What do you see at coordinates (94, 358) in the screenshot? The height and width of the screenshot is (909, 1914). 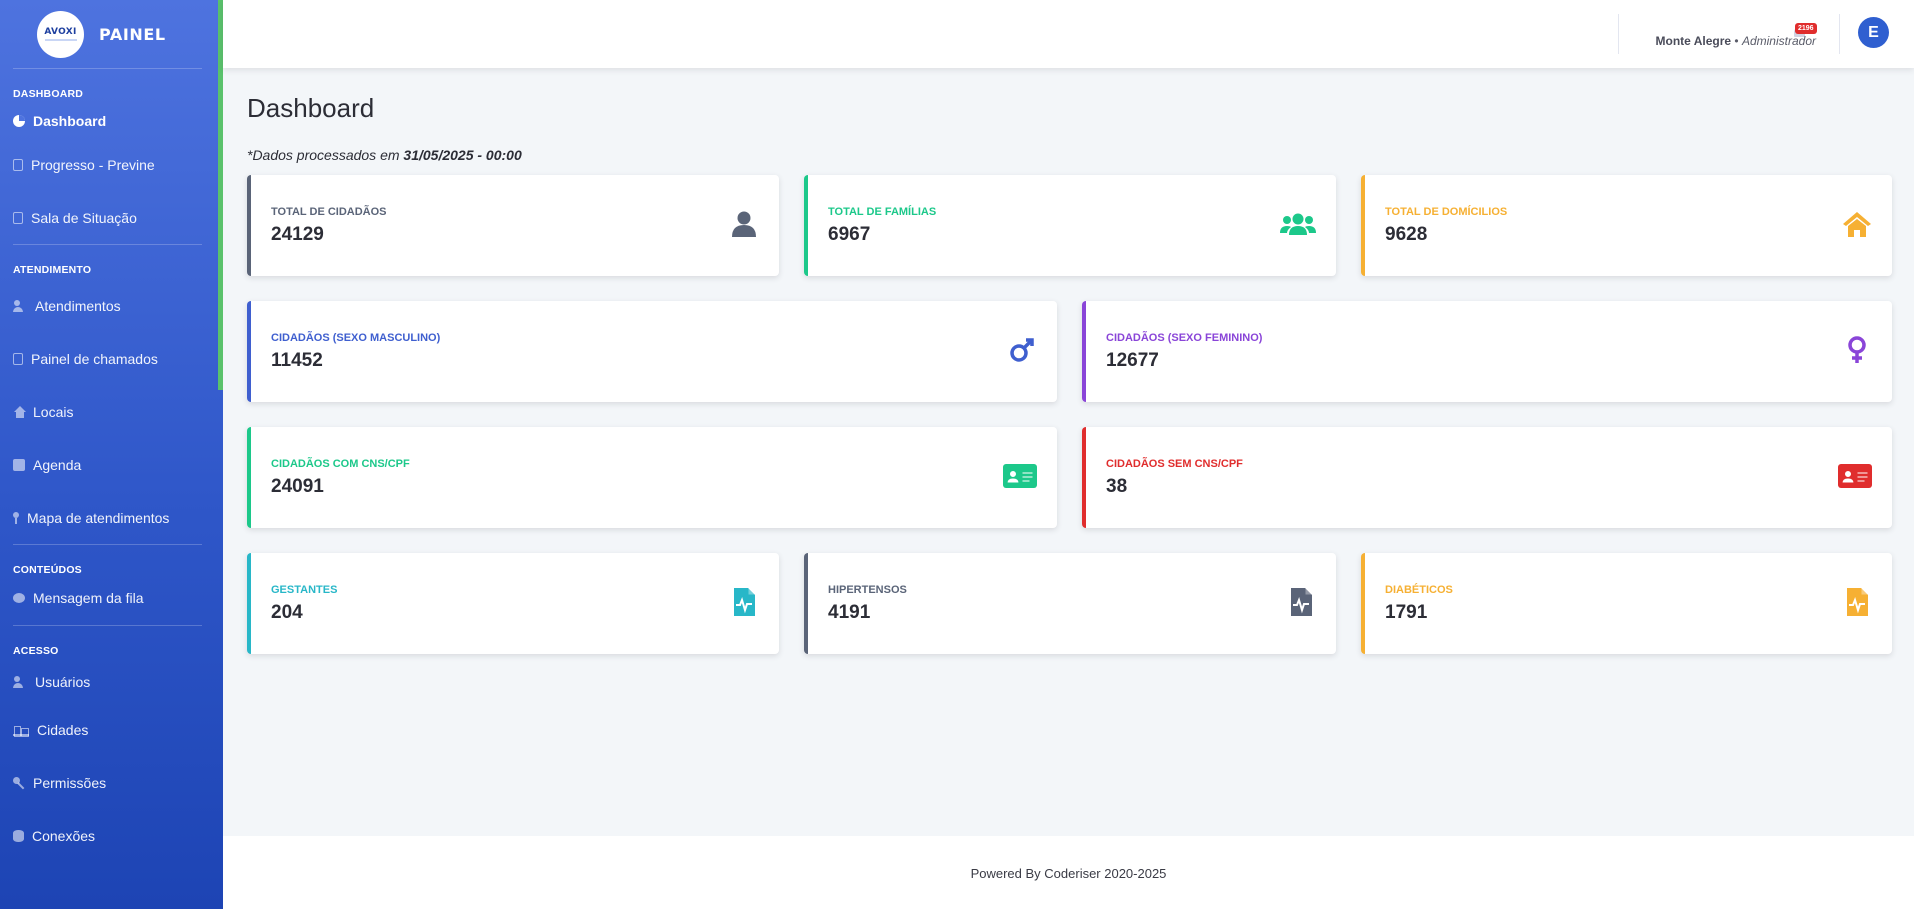 I see `sidebar-item-label: Painel de chamados` at bounding box center [94, 358].